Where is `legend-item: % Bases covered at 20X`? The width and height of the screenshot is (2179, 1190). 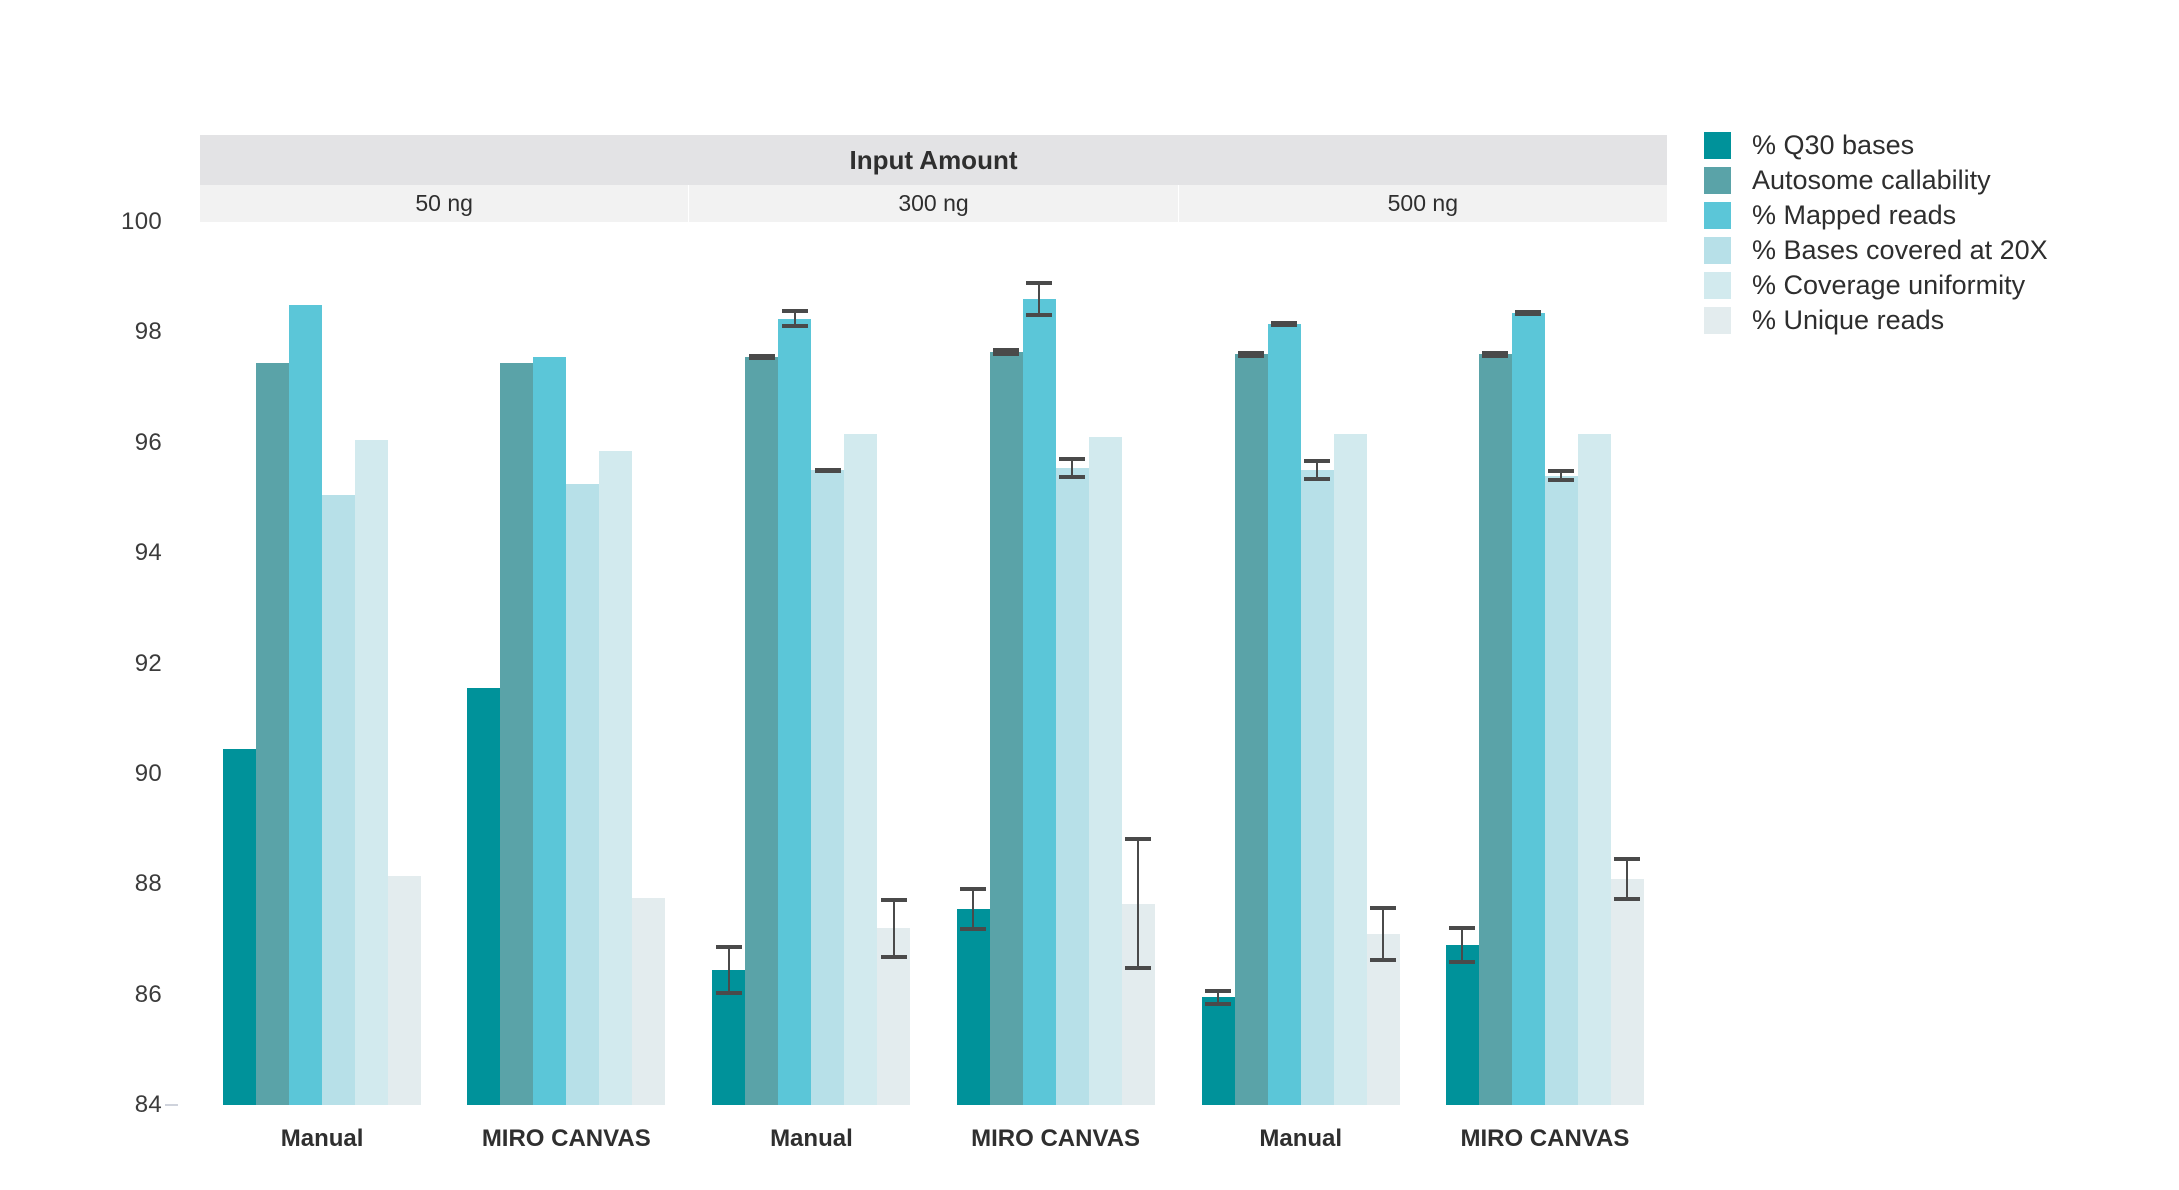
legend-item: % Bases covered at 20X is located at coordinates (1919, 250).